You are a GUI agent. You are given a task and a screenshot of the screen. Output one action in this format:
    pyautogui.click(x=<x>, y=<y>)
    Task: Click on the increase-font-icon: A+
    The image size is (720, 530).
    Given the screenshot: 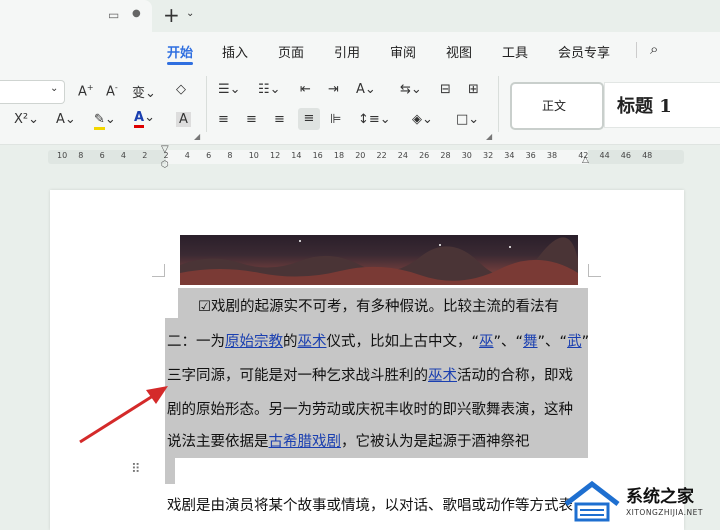 What is the action you would take?
    pyautogui.click(x=86, y=91)
    